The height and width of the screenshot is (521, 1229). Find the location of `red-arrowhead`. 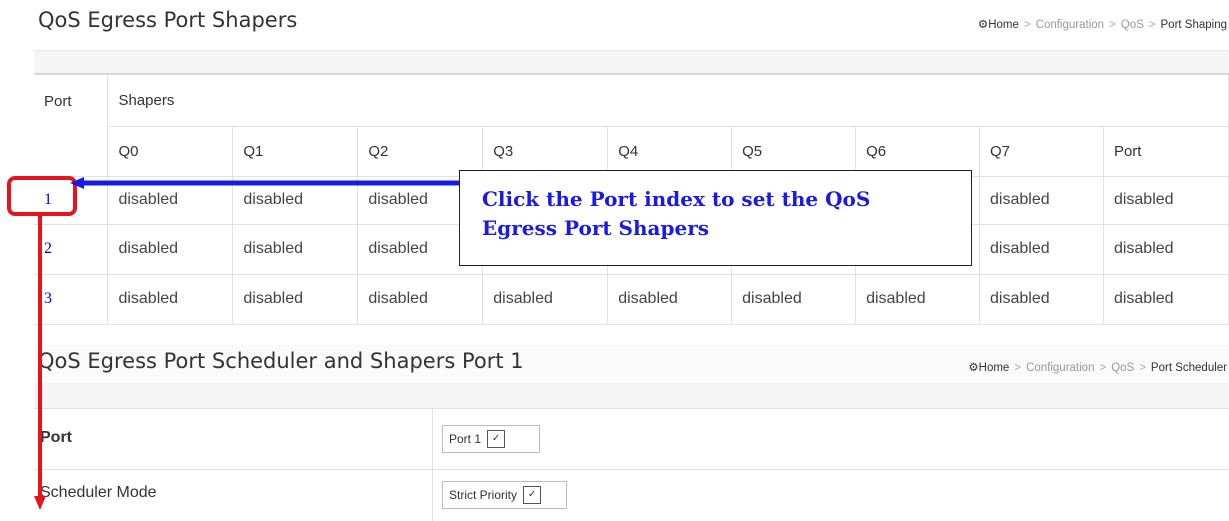

red-arrowhead is located at coordinates (40, 503).